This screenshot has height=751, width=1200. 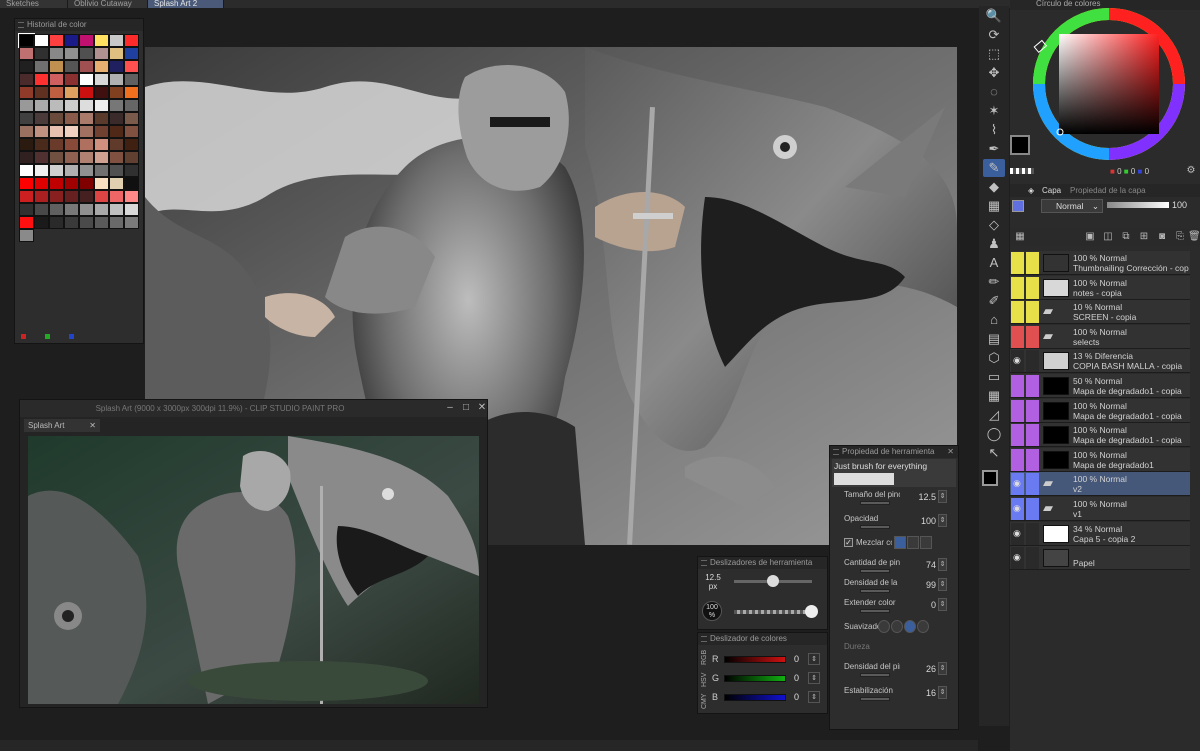 What do you see at coordinates (994, 206) in the screenshot?
I see `grid-icon: ▦` at bounding box center [994, 206].